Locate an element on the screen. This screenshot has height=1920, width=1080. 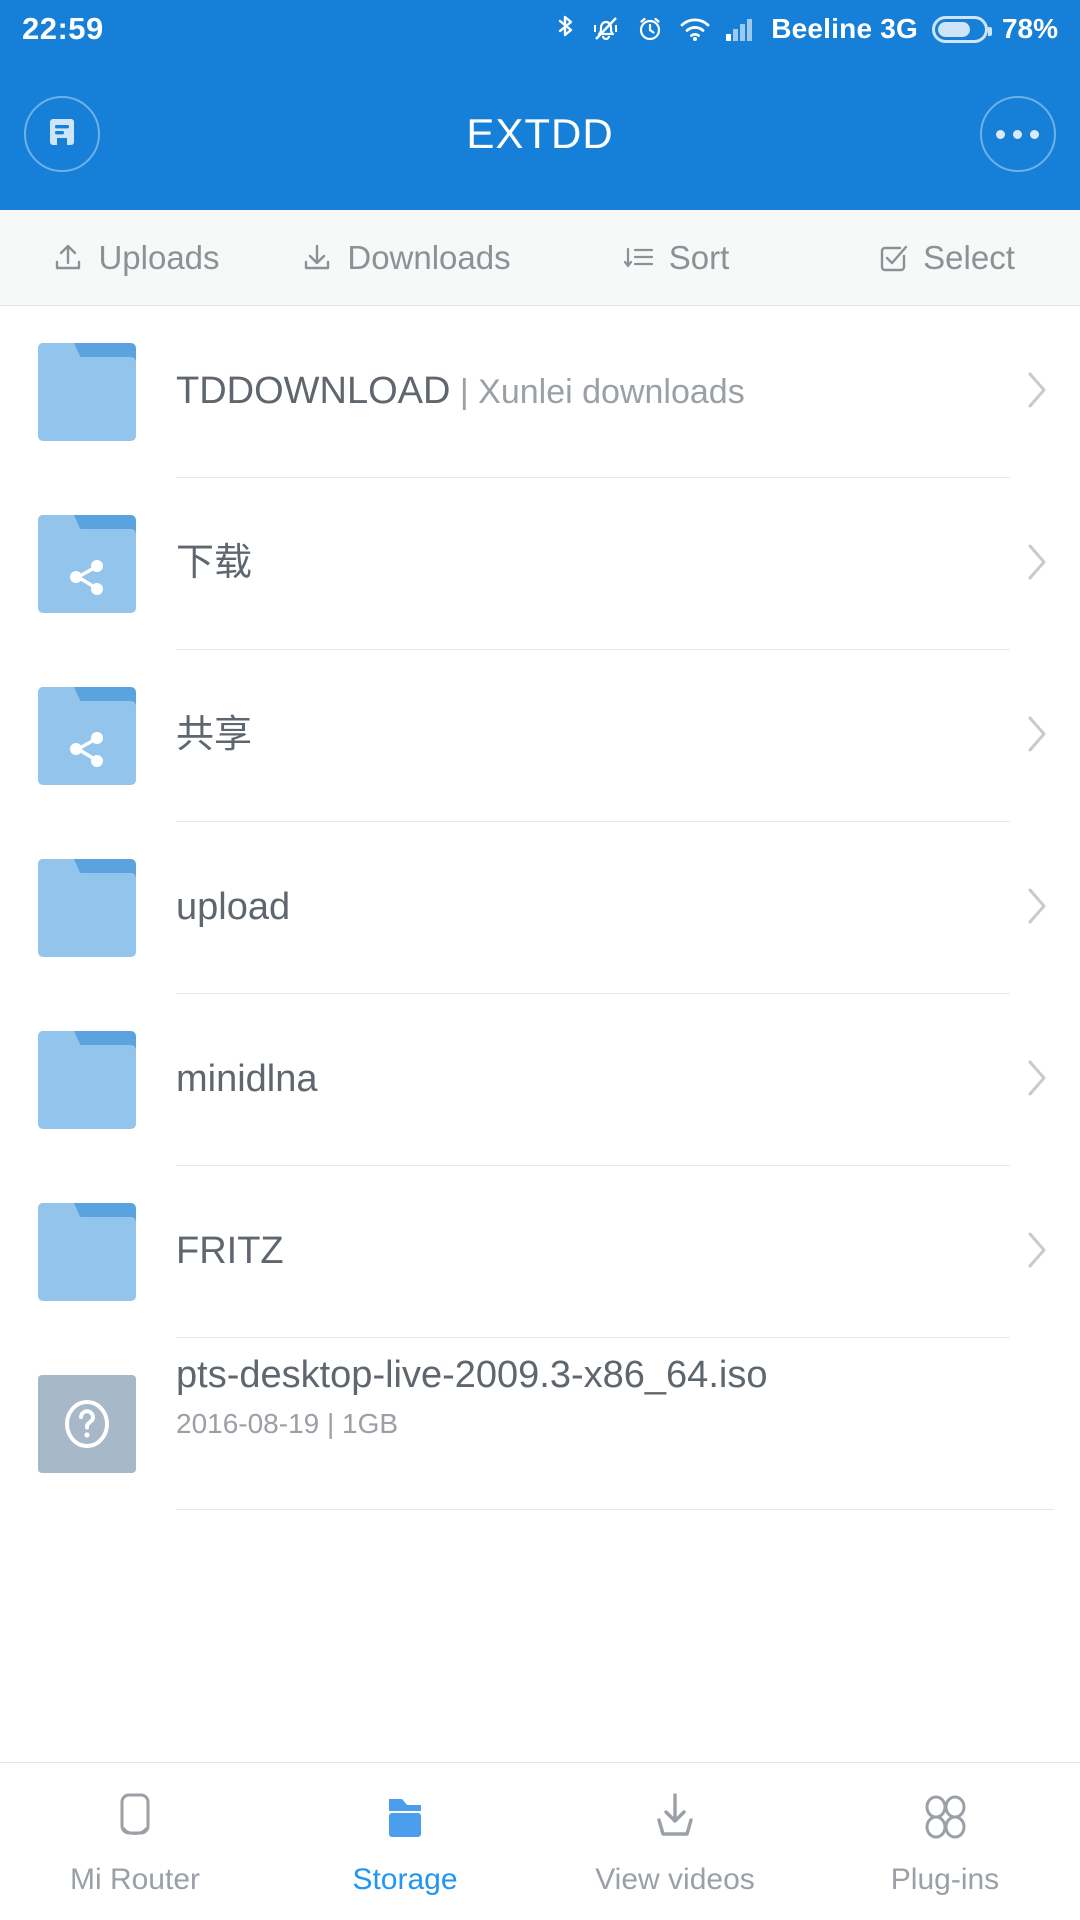
device-storage-icon is located at coordinates (62, 134).